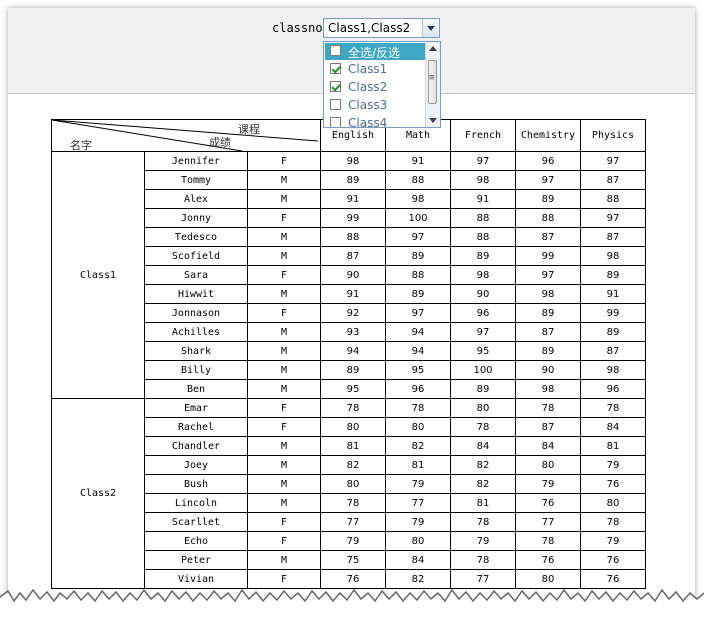 The image size is (704, 621). Describe the element at coordinates (376, 105) in the screenshot. I see `option-class3: Class3` at that location.